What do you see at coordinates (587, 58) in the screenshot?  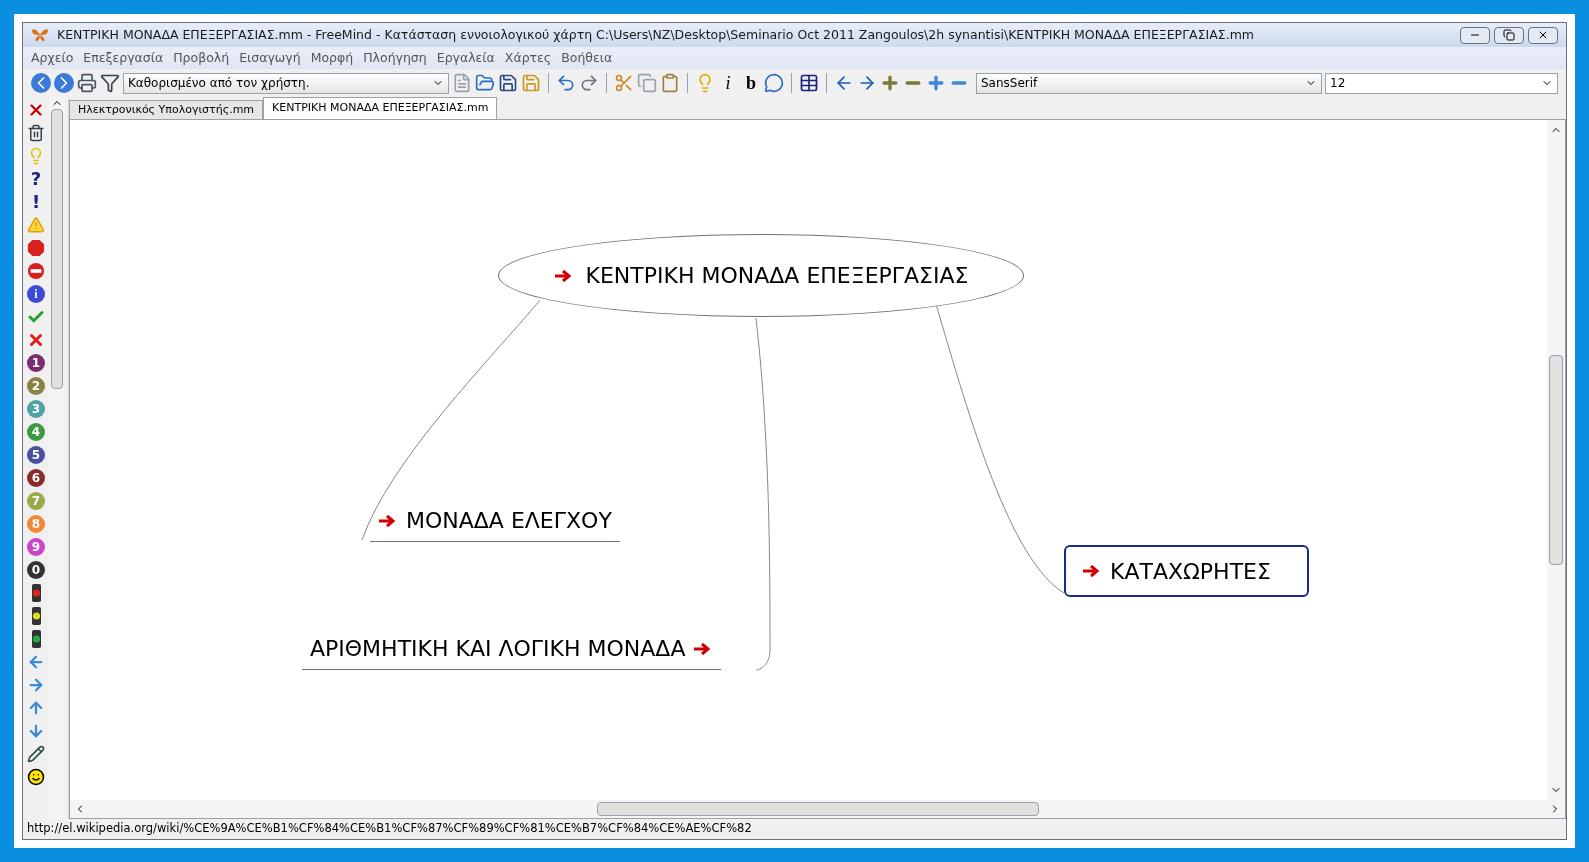 I see `menu-item: Βοήθεια` at bounding box center [587, 58].